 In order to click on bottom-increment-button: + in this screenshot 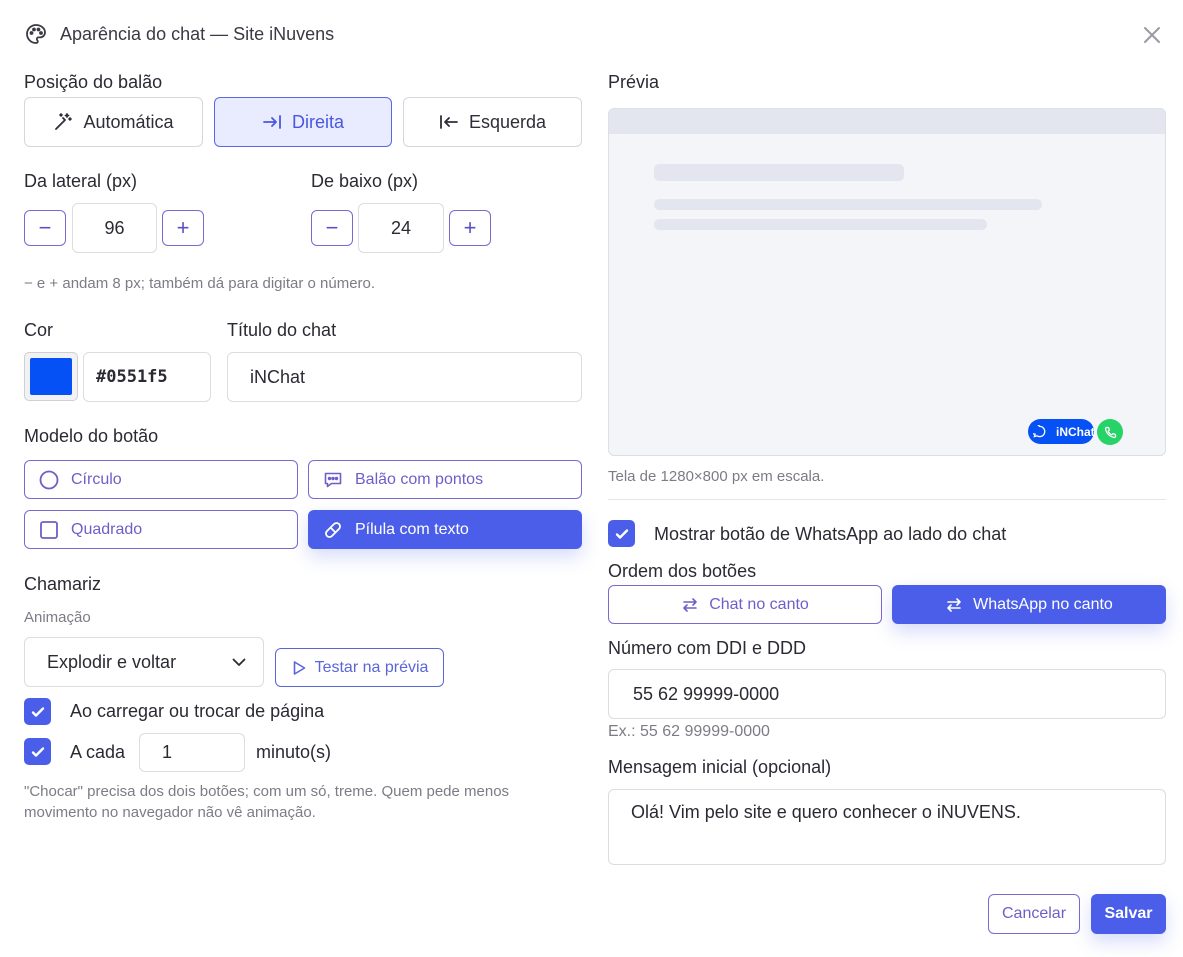, I will do `click(470, 228)`.